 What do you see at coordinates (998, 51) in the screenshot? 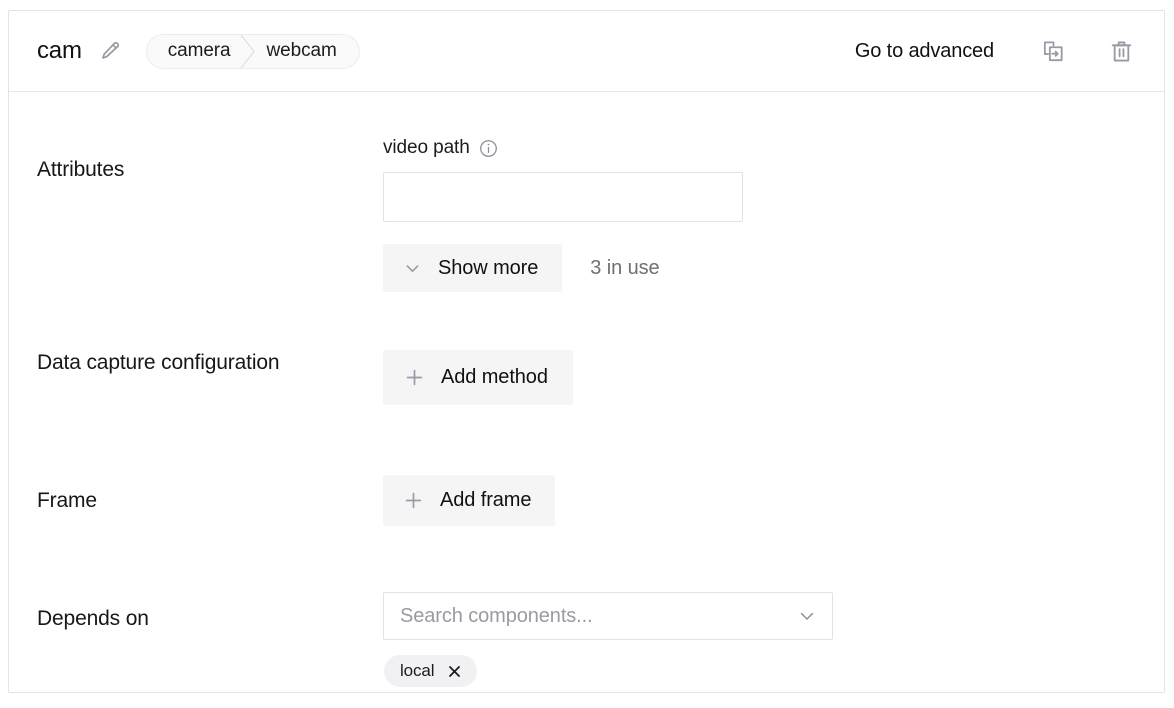
I see `header-actions: Go to advanced` at bounding box center [998, 51].